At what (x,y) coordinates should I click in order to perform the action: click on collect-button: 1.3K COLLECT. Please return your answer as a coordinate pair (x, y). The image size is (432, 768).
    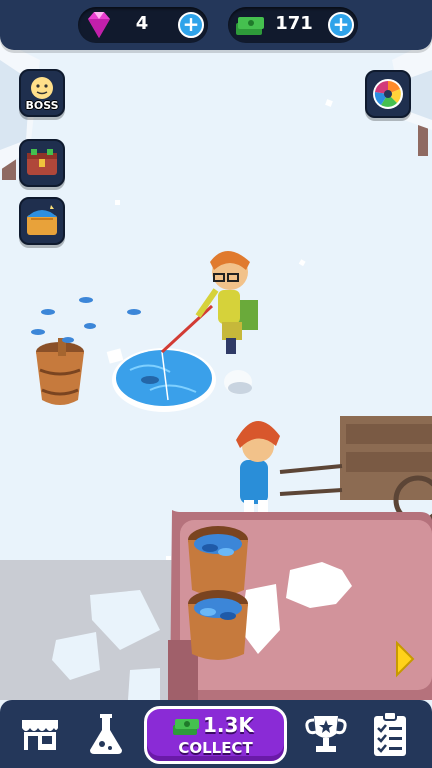
    Looking at the image, I should click on (215, 735).